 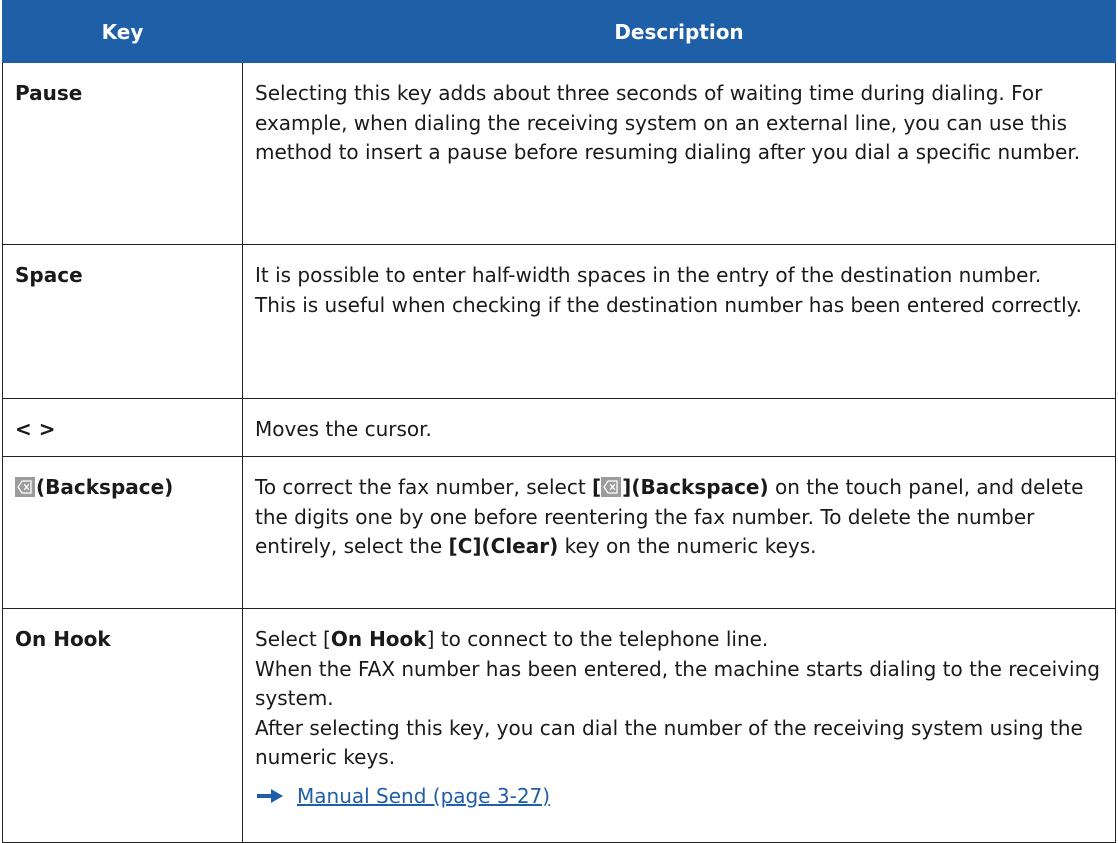 I want to click on key-cell: < >, so click(x=122, y=427).